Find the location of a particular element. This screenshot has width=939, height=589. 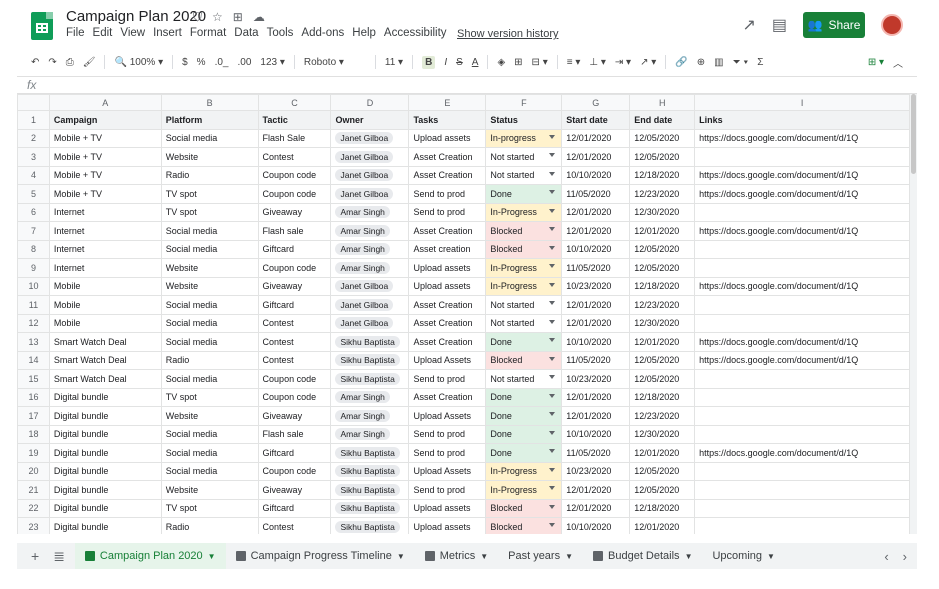

tactic-cell: Giveaway is located at coordinates (294, 490).